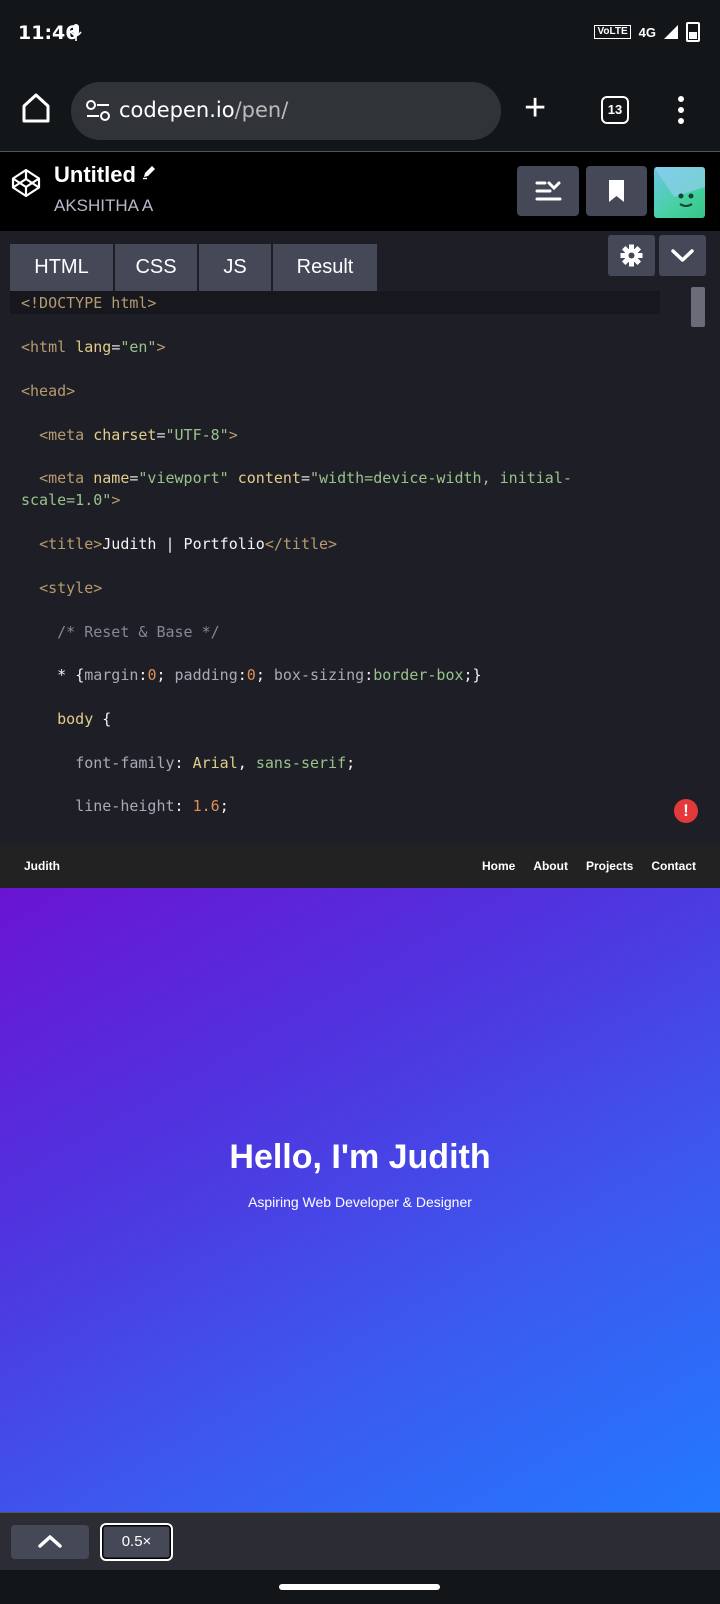 The height and width of the screenshot is (1604, 720). I want to click on collapse-editor-button, so click(682, 255).